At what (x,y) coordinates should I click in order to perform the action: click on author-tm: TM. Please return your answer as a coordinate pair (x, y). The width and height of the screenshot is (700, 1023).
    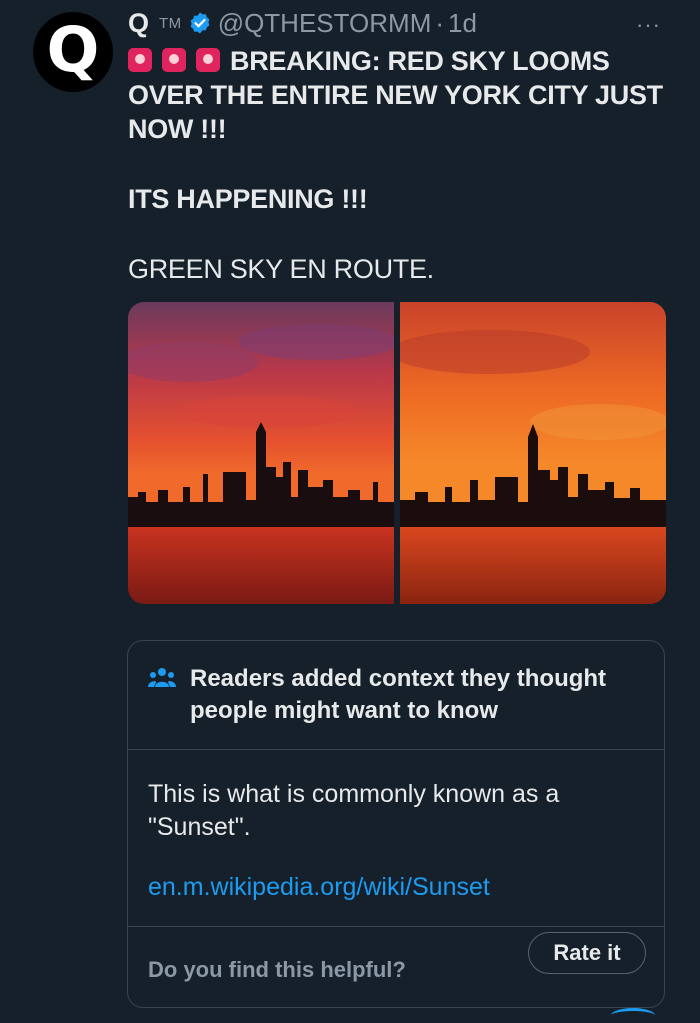
    Looking at the image, I should click on (170, 23).